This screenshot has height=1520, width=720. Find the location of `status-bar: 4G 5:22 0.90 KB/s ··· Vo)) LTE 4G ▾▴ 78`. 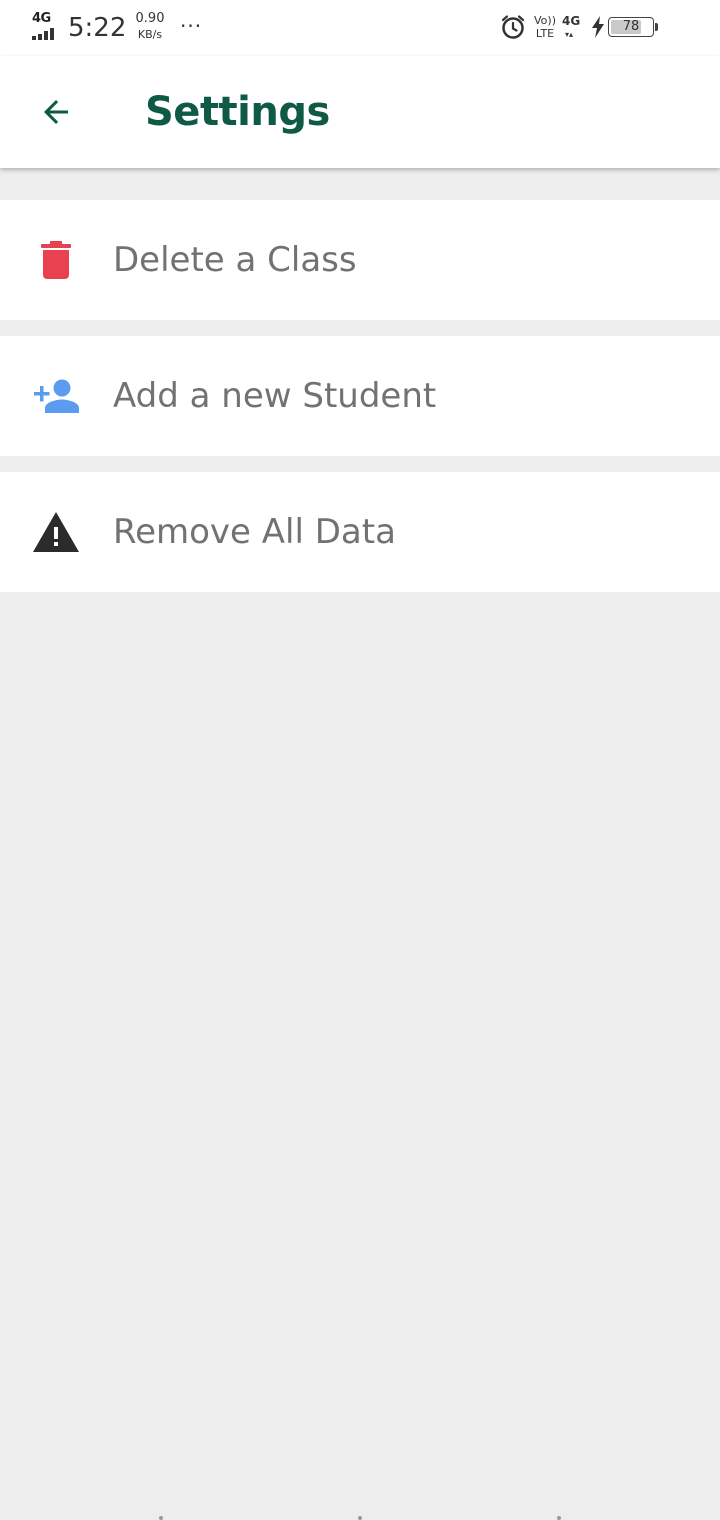

status-bar: 4G 5:22 0.90 KB/s ··· Vo)) LTE 4G ▾▴ 78 is located at coordinates (360, 28).